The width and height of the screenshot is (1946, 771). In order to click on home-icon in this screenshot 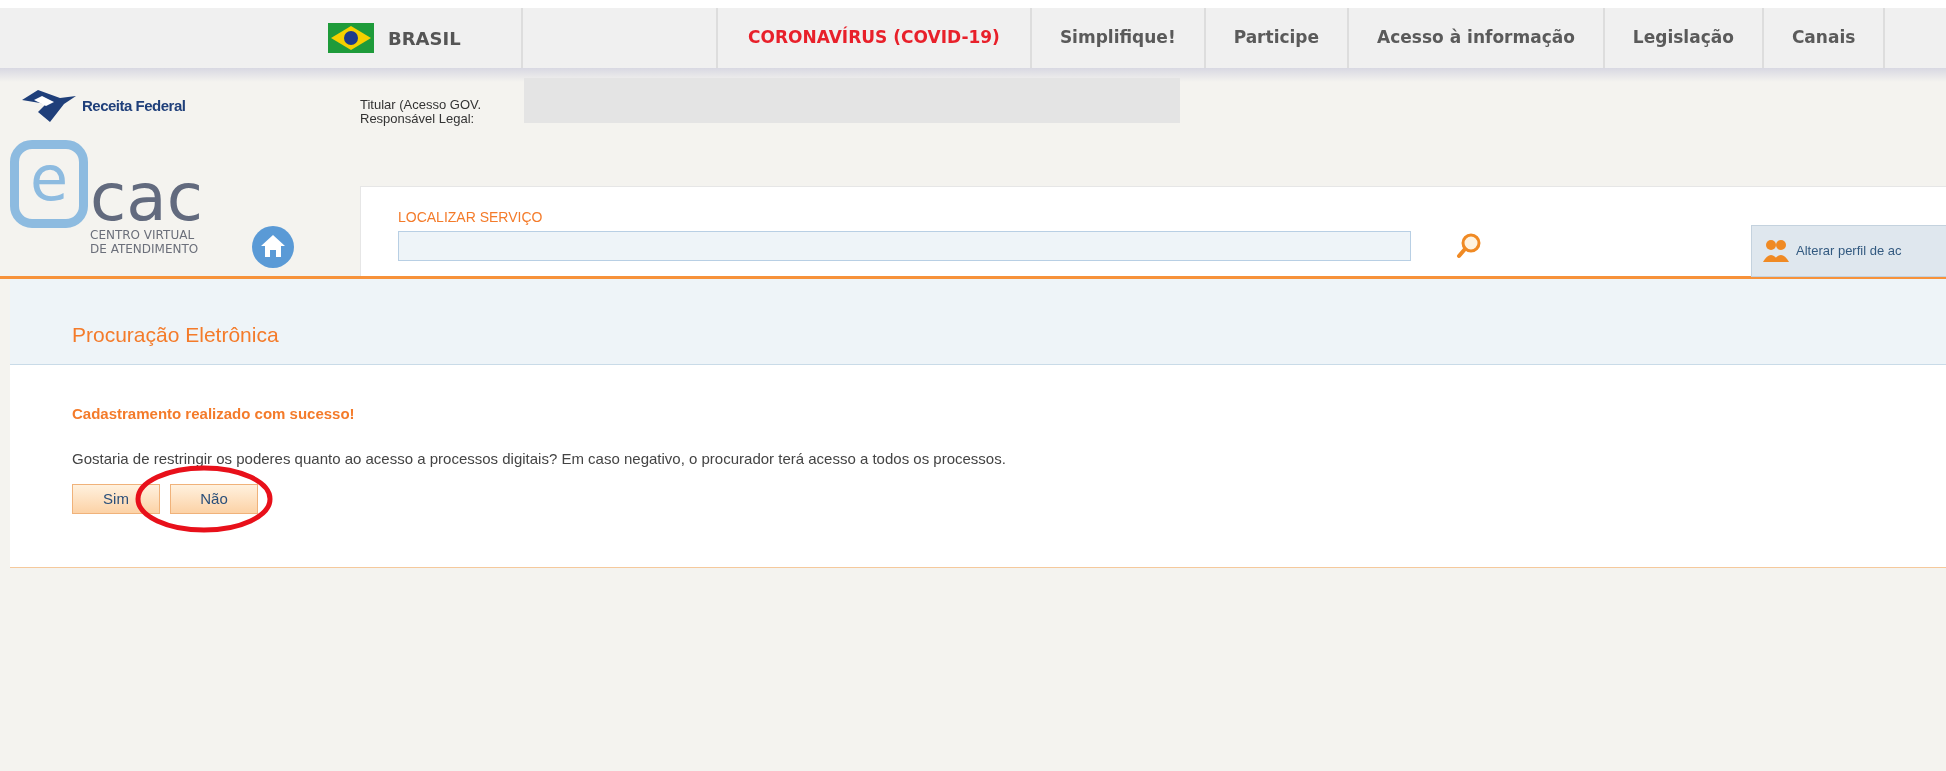, I will do `click(273, 247)`.